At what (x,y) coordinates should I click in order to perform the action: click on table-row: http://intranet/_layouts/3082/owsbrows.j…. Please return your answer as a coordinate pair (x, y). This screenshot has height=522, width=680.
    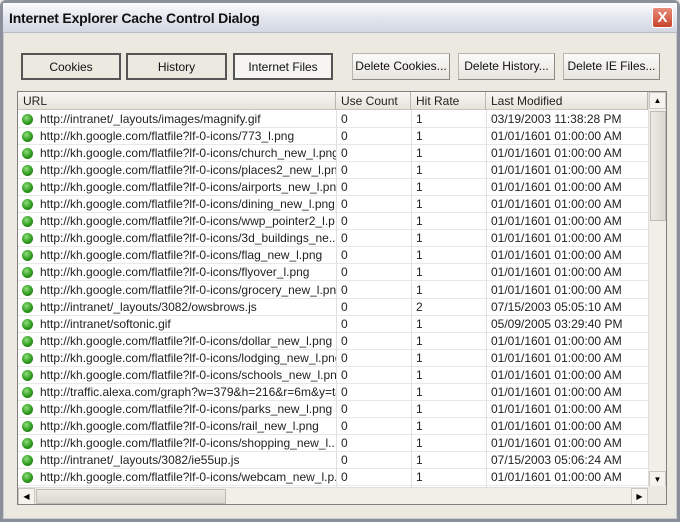
    Looking at the image, I should click on (333, 307).